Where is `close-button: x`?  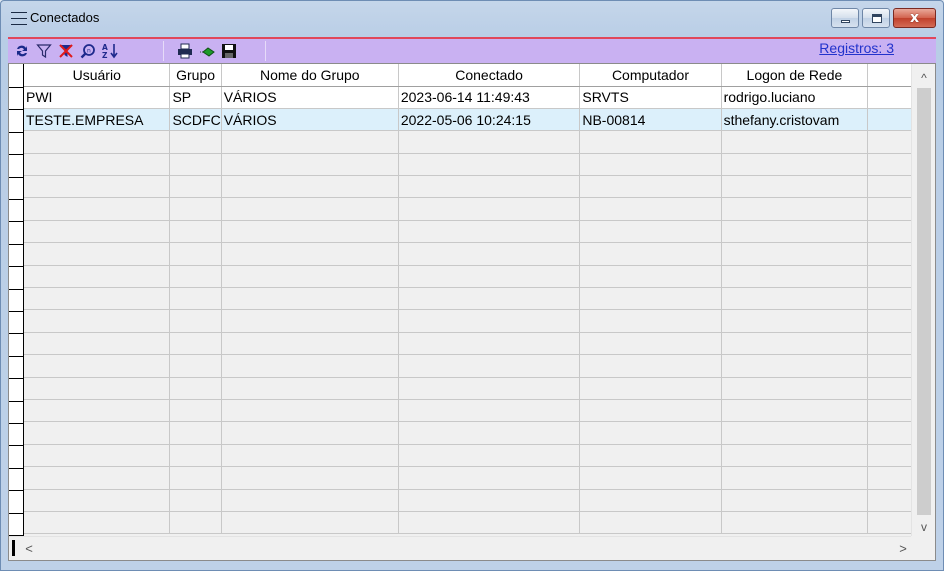
close-button: x is located at coordinates (914, 18).